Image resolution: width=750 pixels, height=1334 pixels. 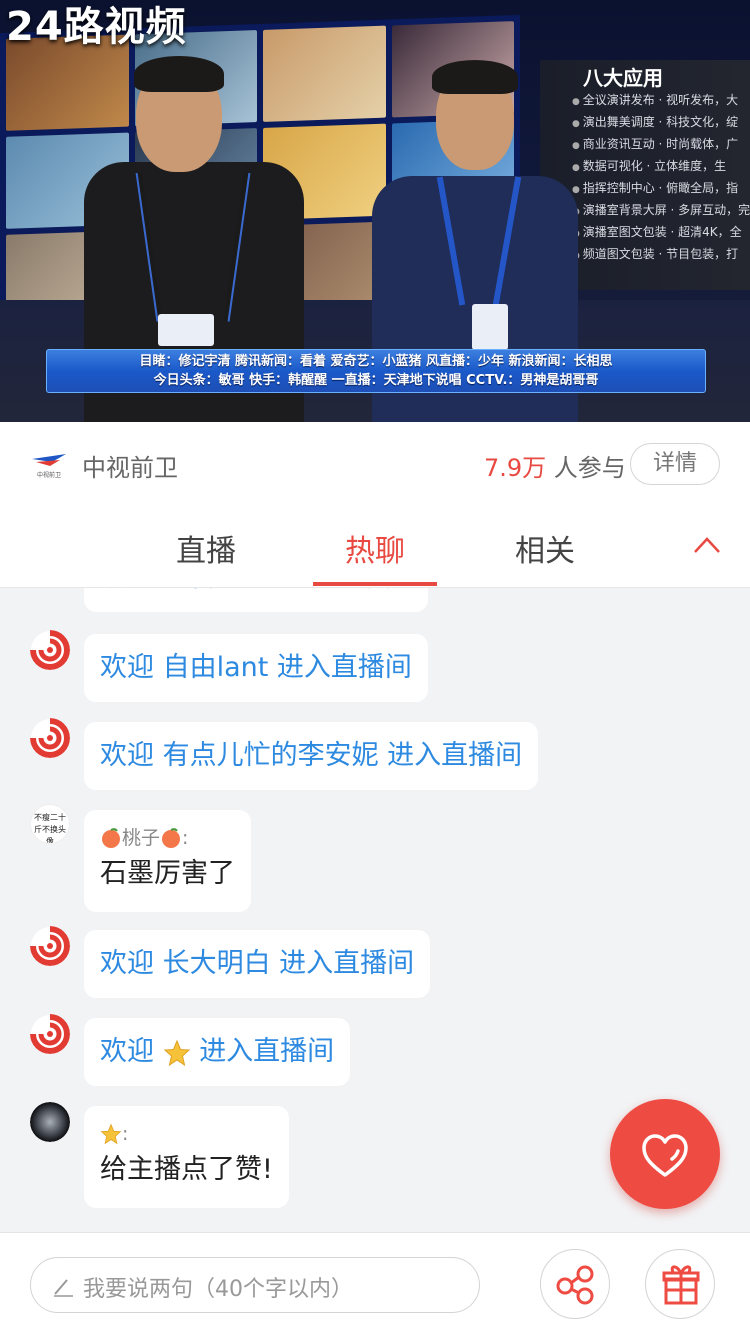 I want to click on comment-placeholder: 我要说两句（40个字以内）, so click(x=218, y=1289).